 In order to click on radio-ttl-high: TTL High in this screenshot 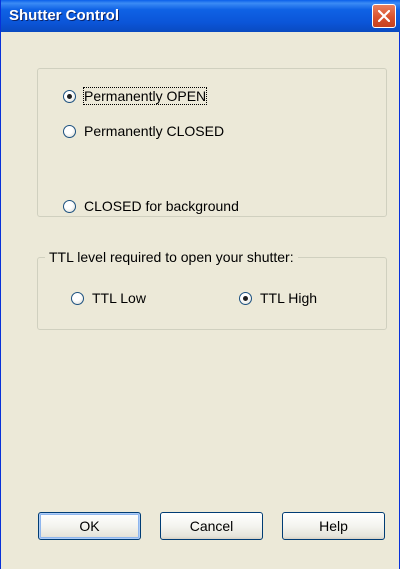, I will do `click(278, 298)`.